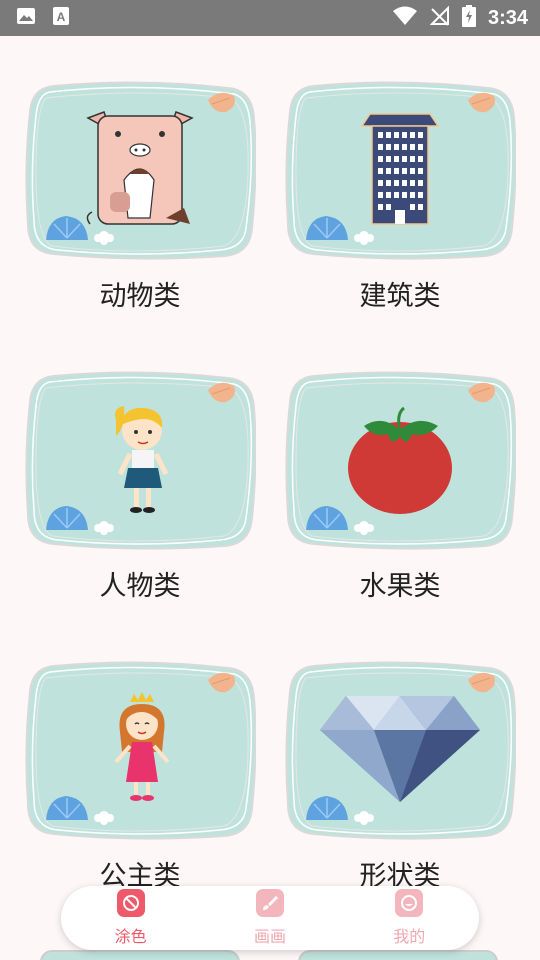  What do you see at coordinates (140, 168) in the screenshot?
I see `pig-icon` at bounding box center [140, 168].